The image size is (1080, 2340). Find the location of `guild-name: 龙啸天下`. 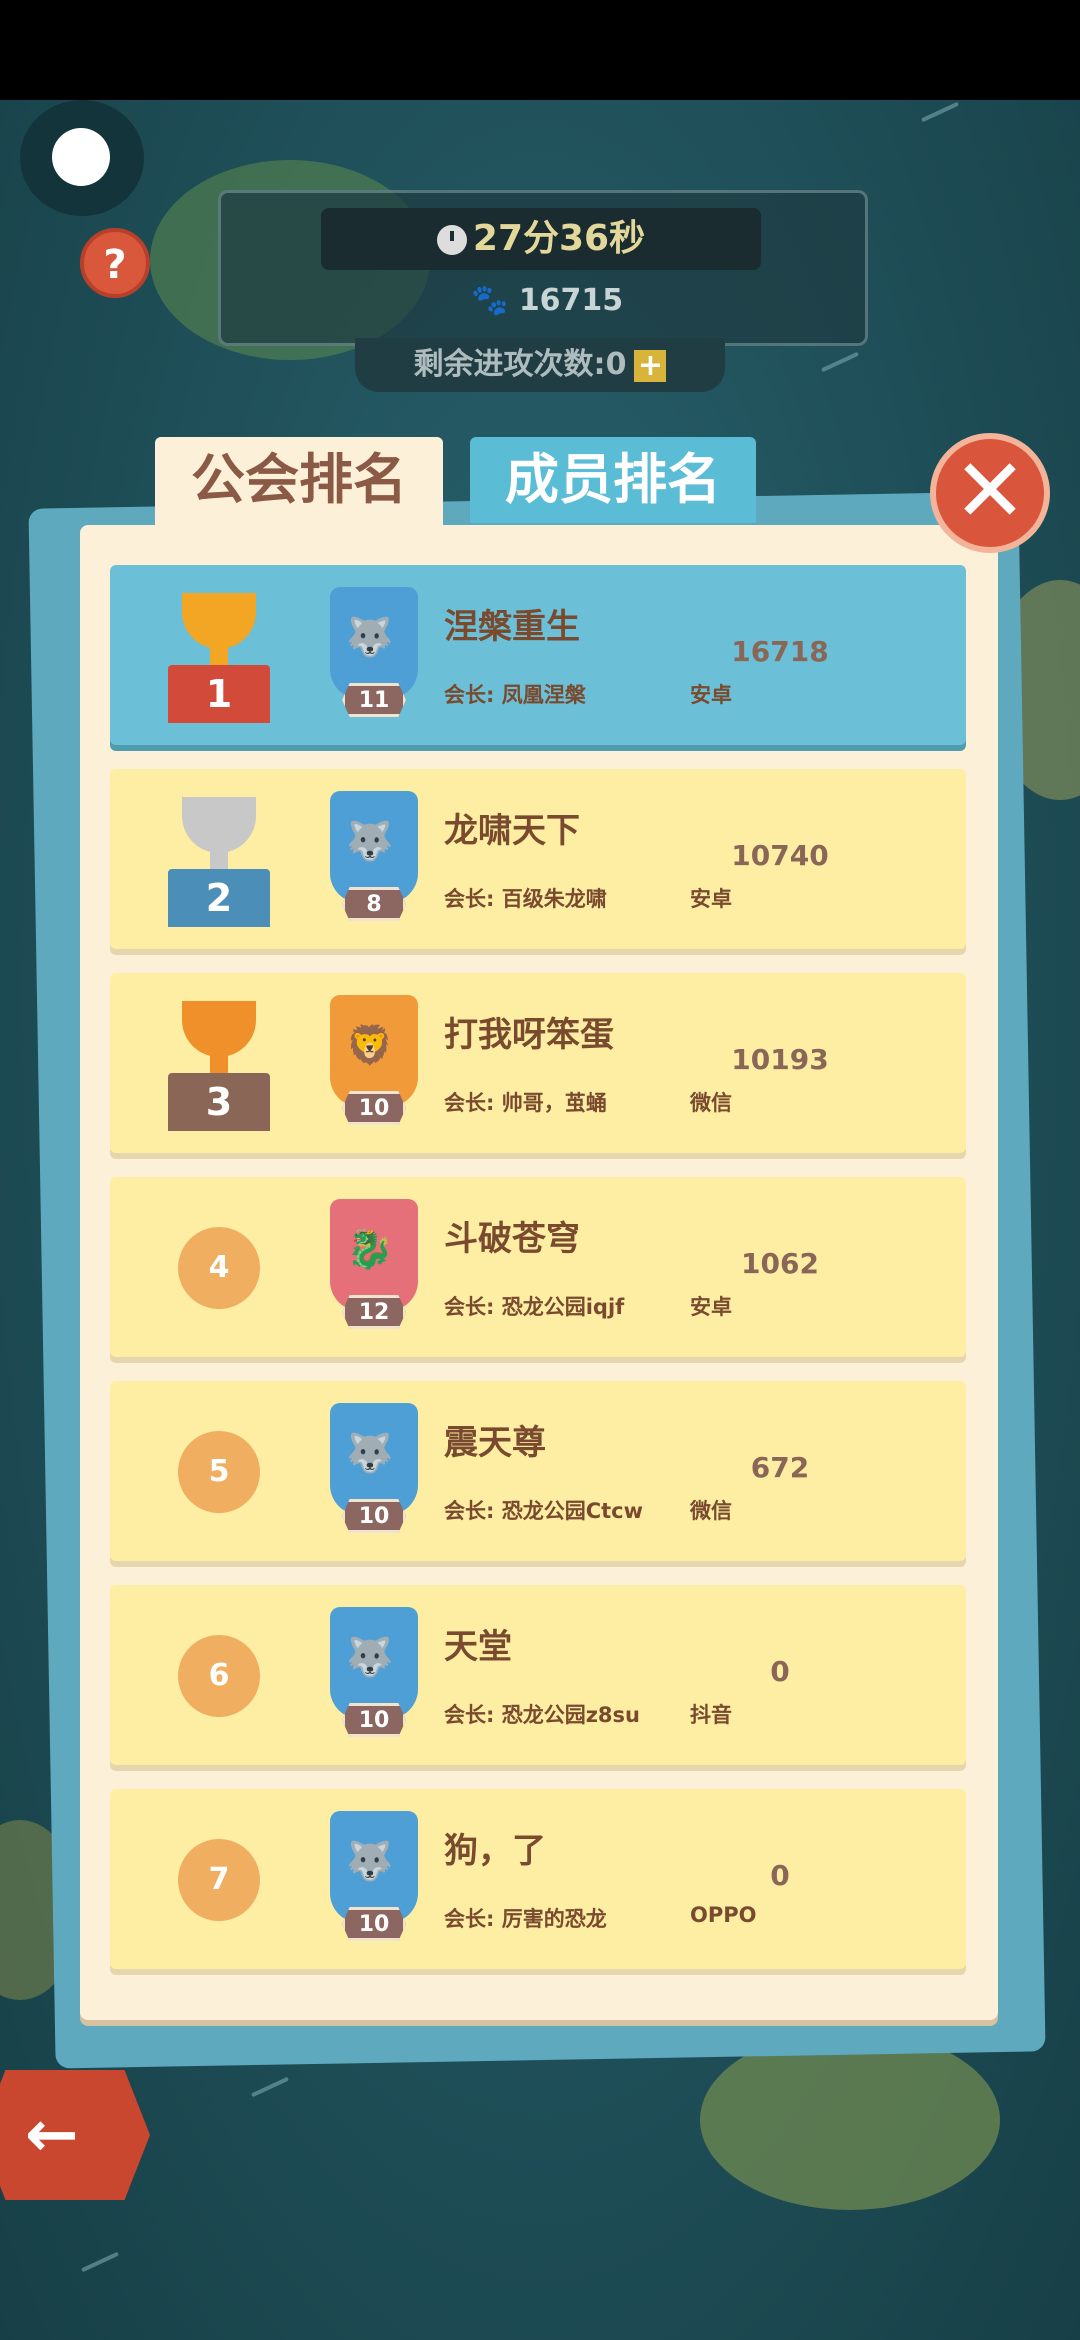

guild-name: 龙啸天下 is located at coordinates (512, 831).